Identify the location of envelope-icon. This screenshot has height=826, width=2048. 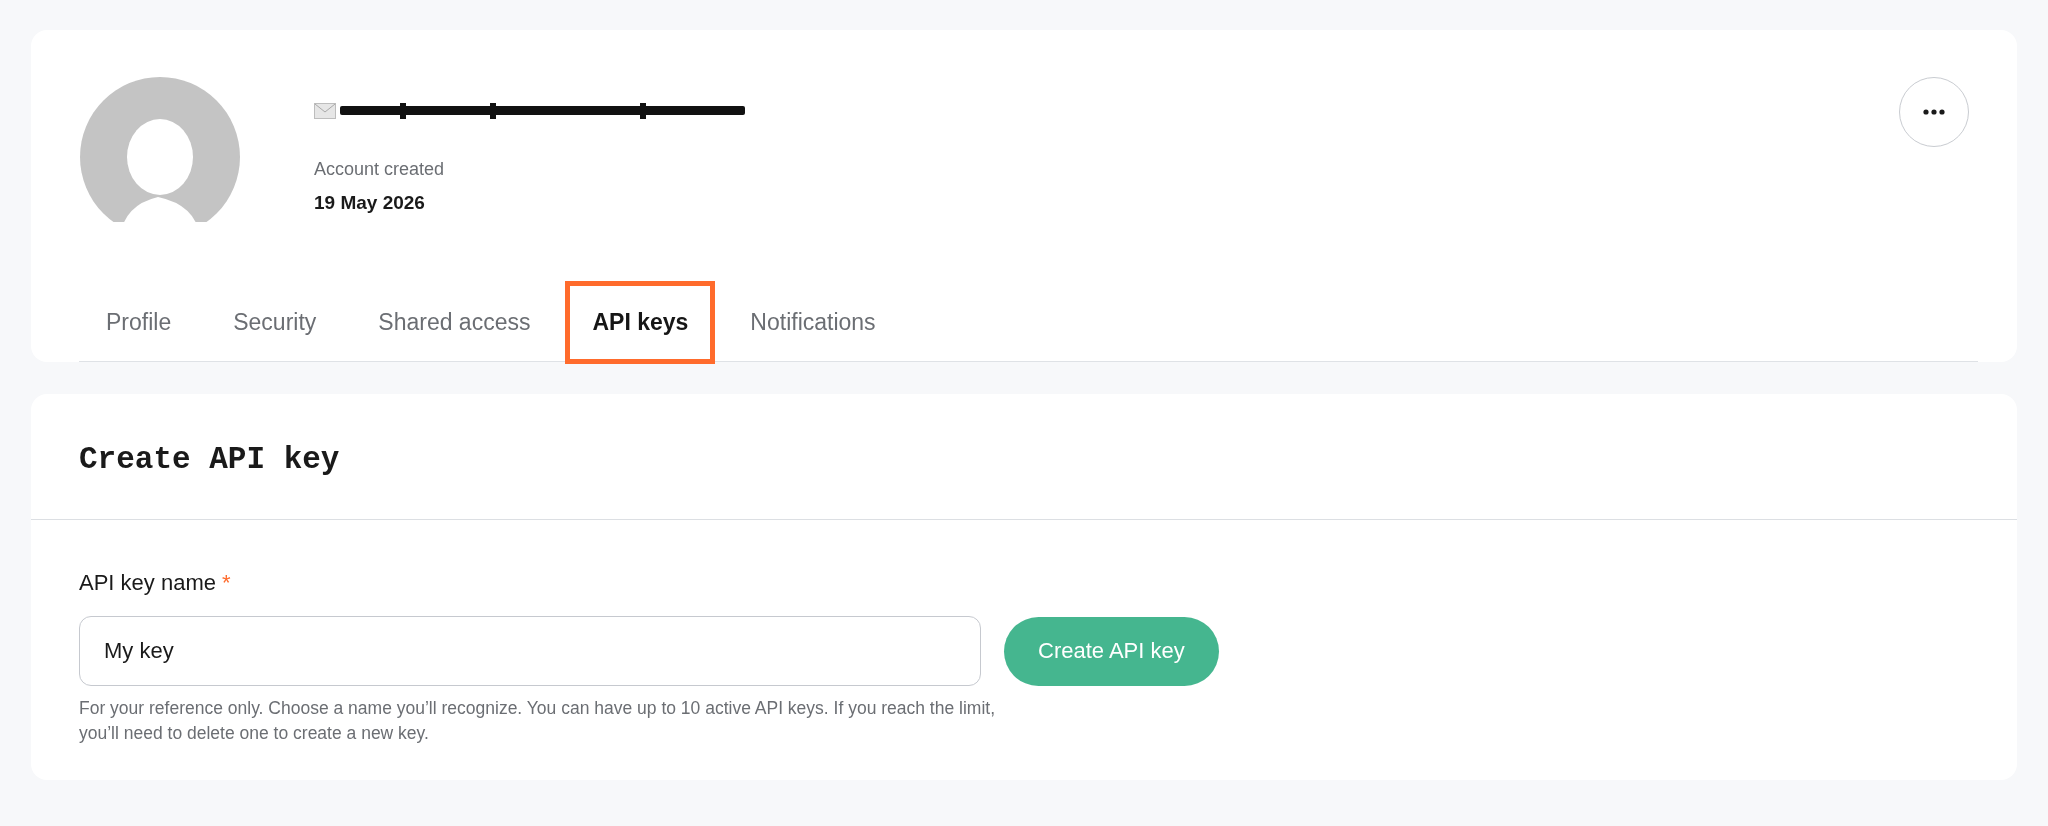
(325, 111).